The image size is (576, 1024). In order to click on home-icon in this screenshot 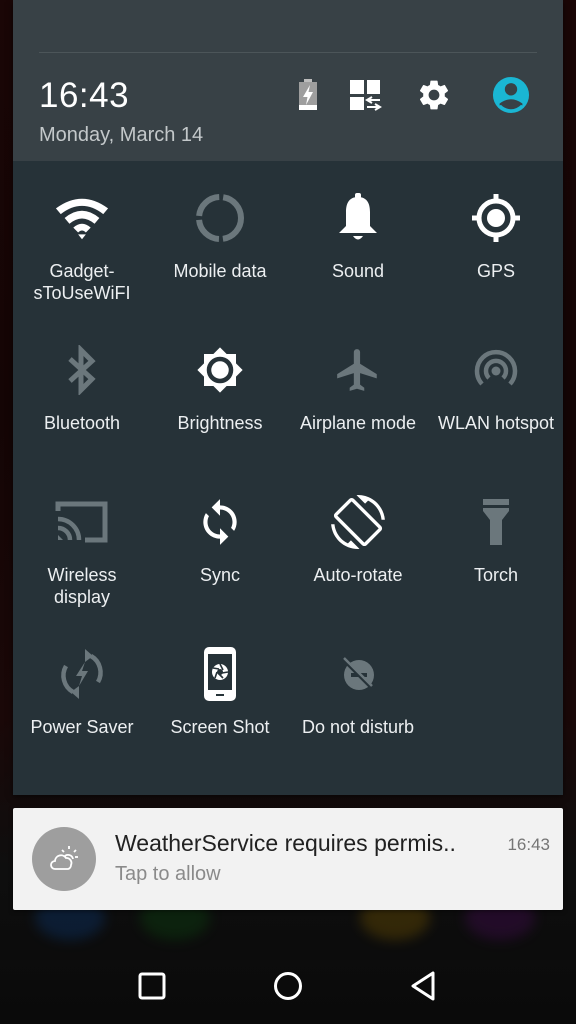, I will do `click(288, 986)`.